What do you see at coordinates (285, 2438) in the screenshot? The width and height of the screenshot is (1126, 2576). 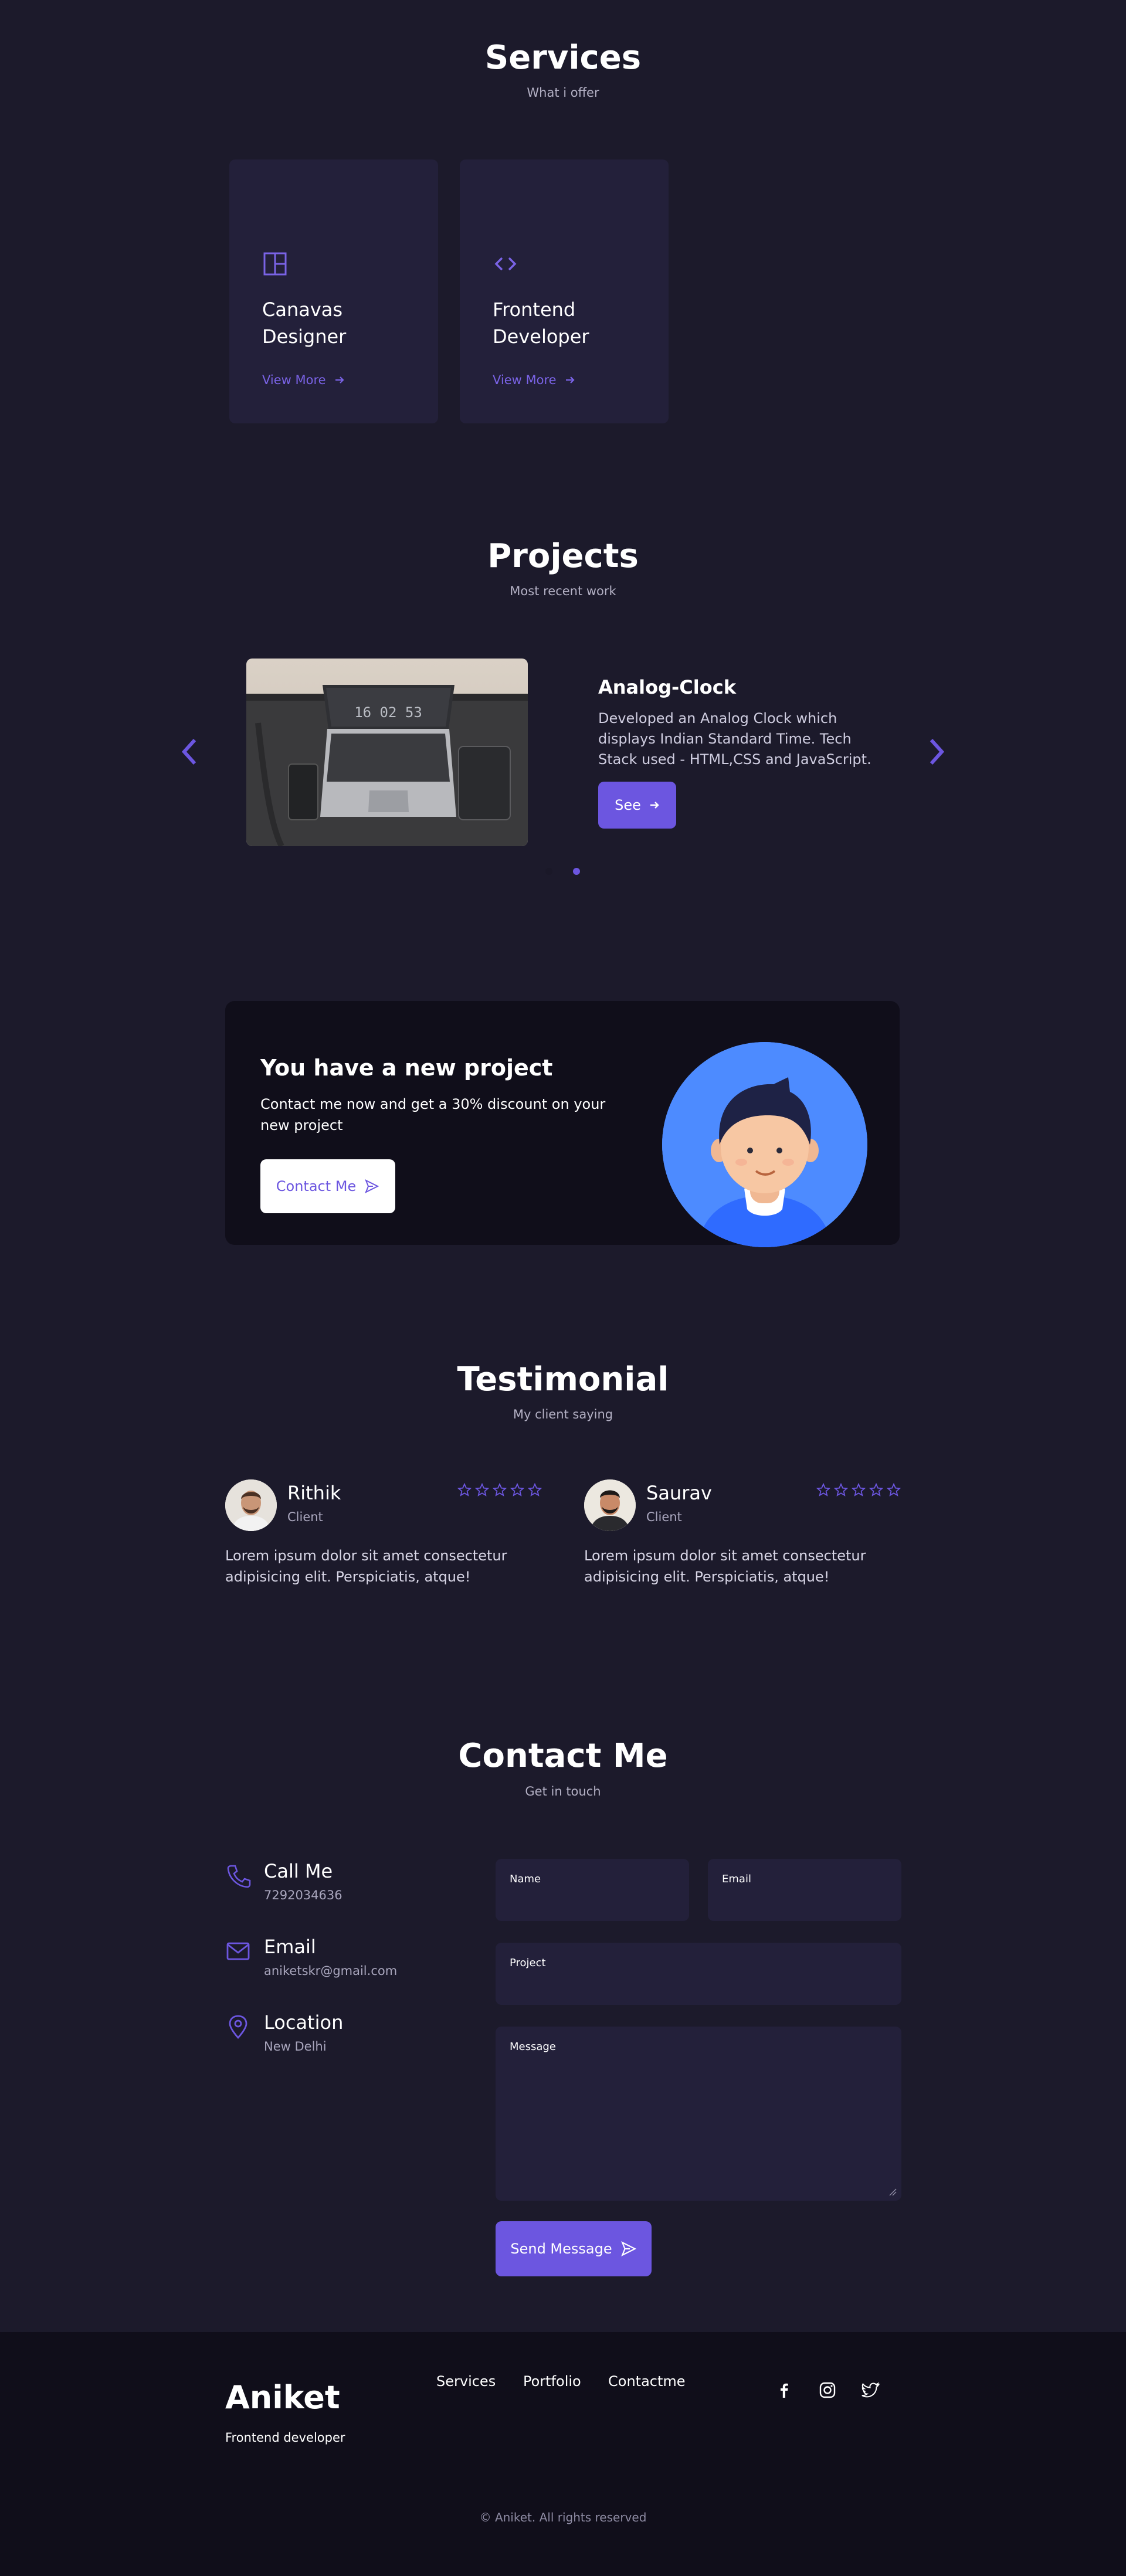 I see `footer-role: Frontend developer` at bounding box center [285, 2438].